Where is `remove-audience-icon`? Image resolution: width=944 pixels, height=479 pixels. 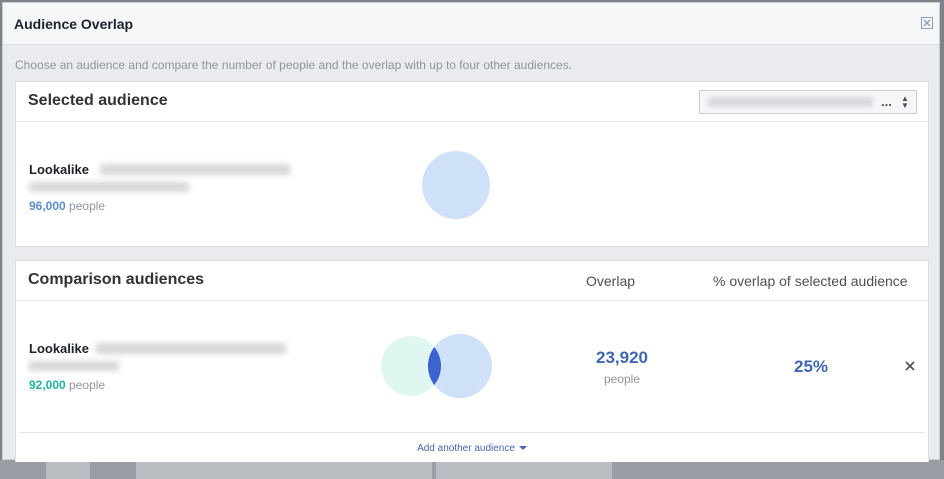
remove-audience-icon is located at coordinates (910, 366).